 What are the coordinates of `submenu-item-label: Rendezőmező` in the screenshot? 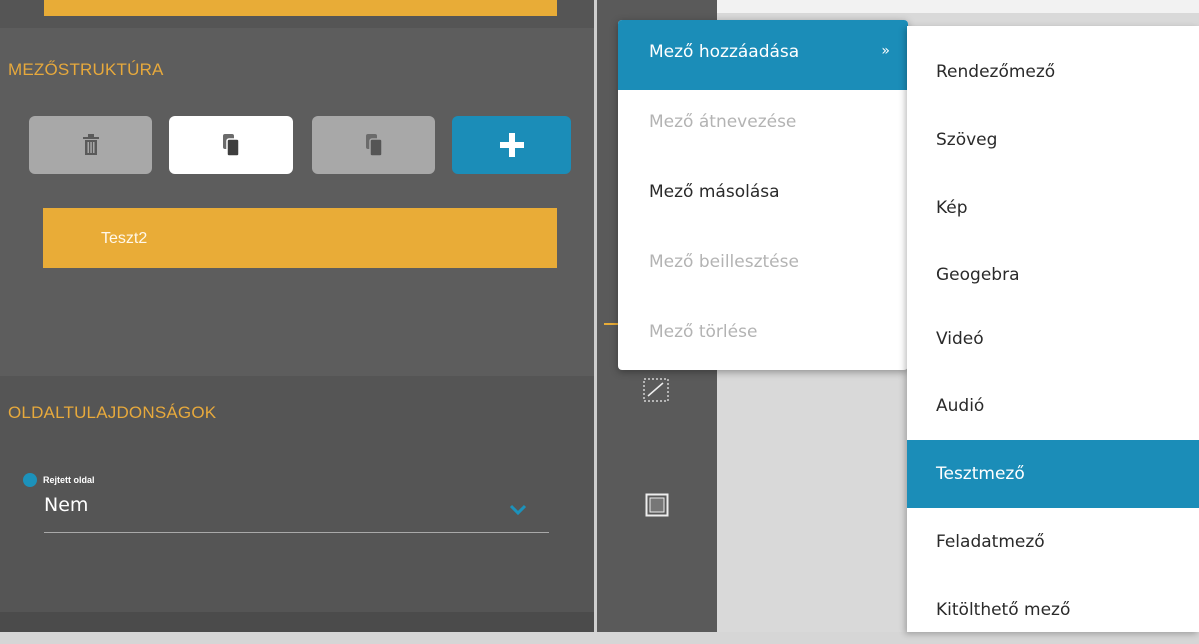 It's located at (996, 72).